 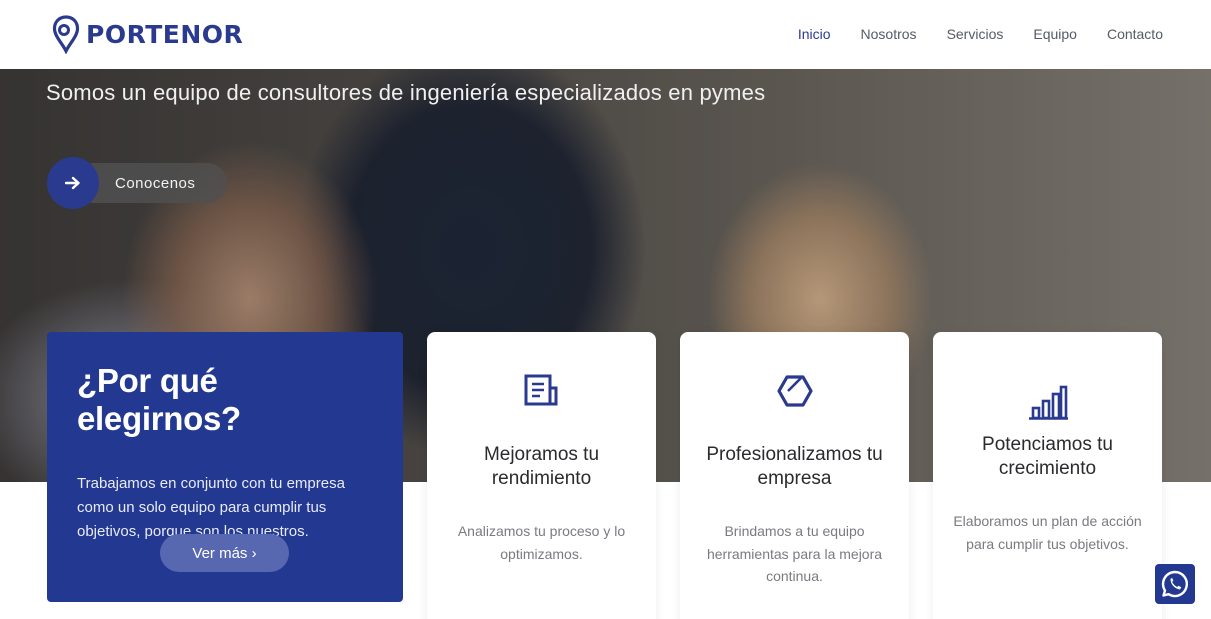 I want to click on cta-circle, so click(x=73, y=183).